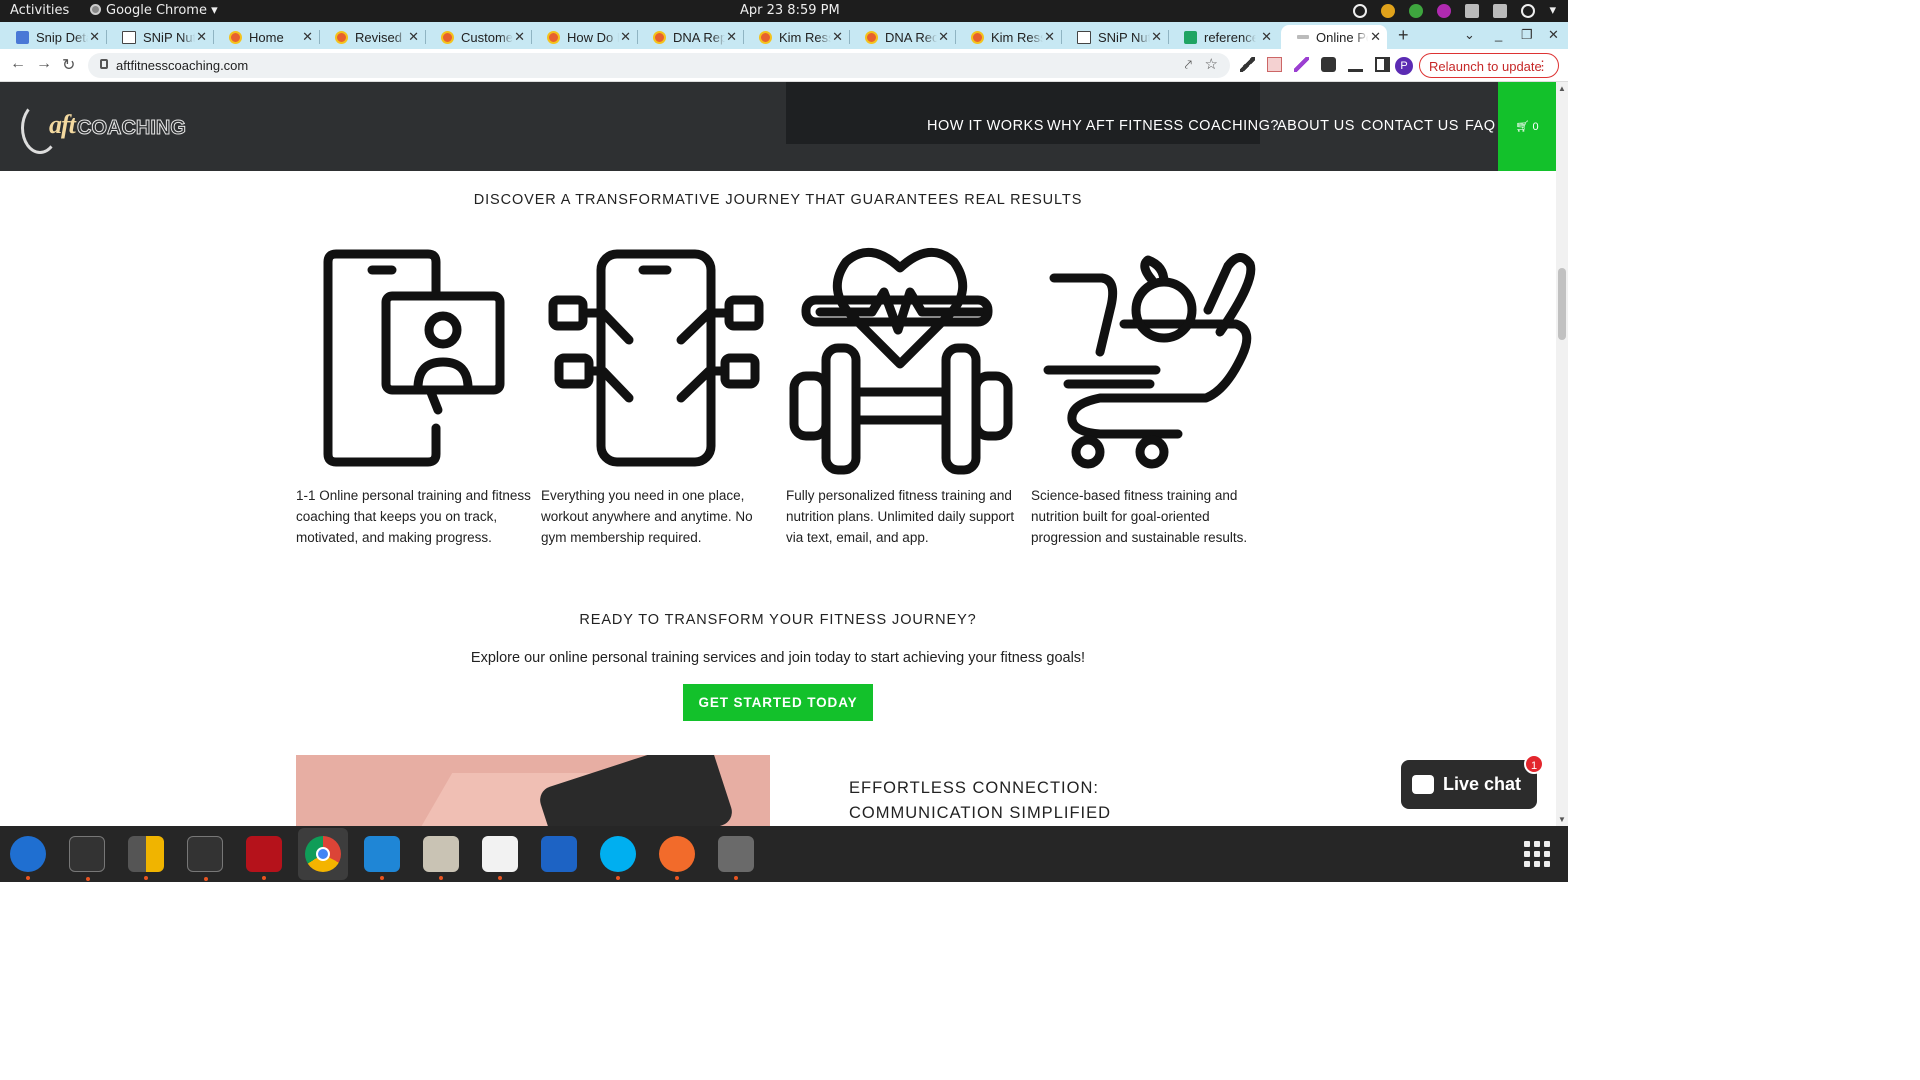  What do you see at coordinates (1247, 64) in the screenshot?
I see `eyedropper-icon` at bounding box center [1247, 64].